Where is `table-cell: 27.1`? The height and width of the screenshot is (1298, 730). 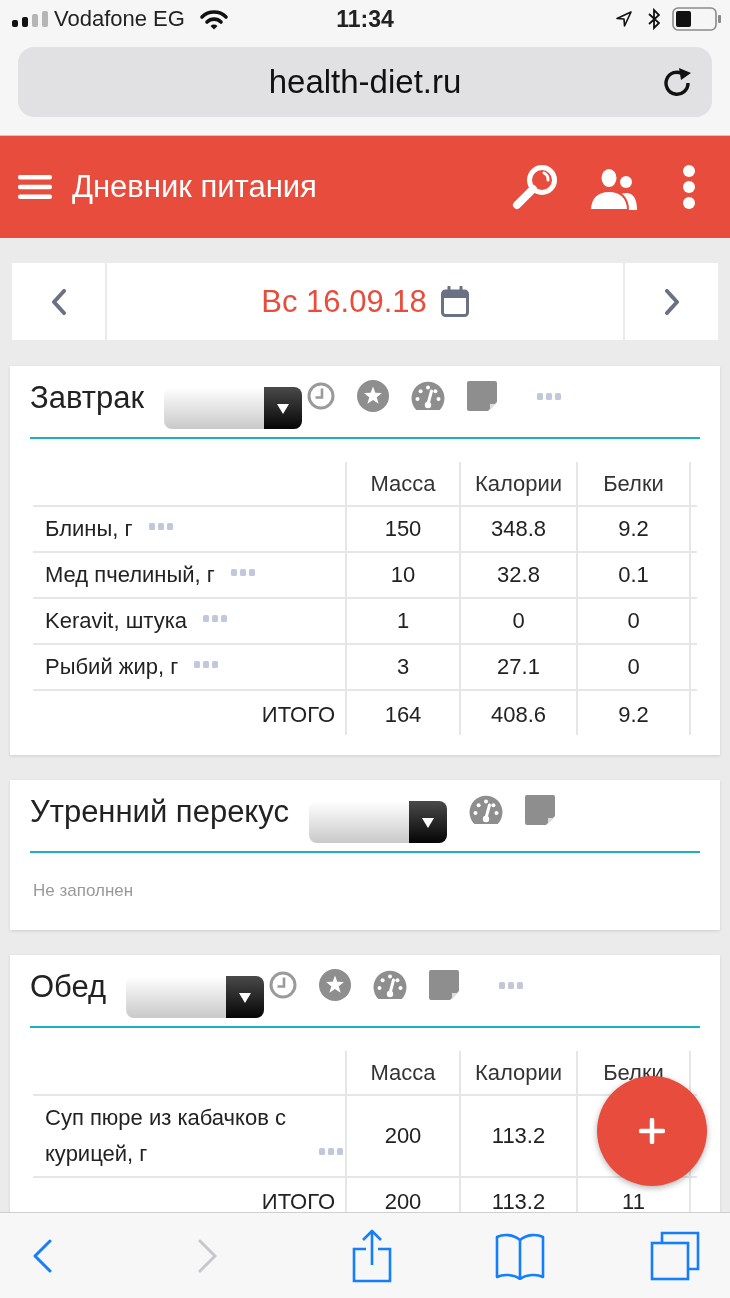
table-cell: 27.1 is located at coordinates (518, 667).